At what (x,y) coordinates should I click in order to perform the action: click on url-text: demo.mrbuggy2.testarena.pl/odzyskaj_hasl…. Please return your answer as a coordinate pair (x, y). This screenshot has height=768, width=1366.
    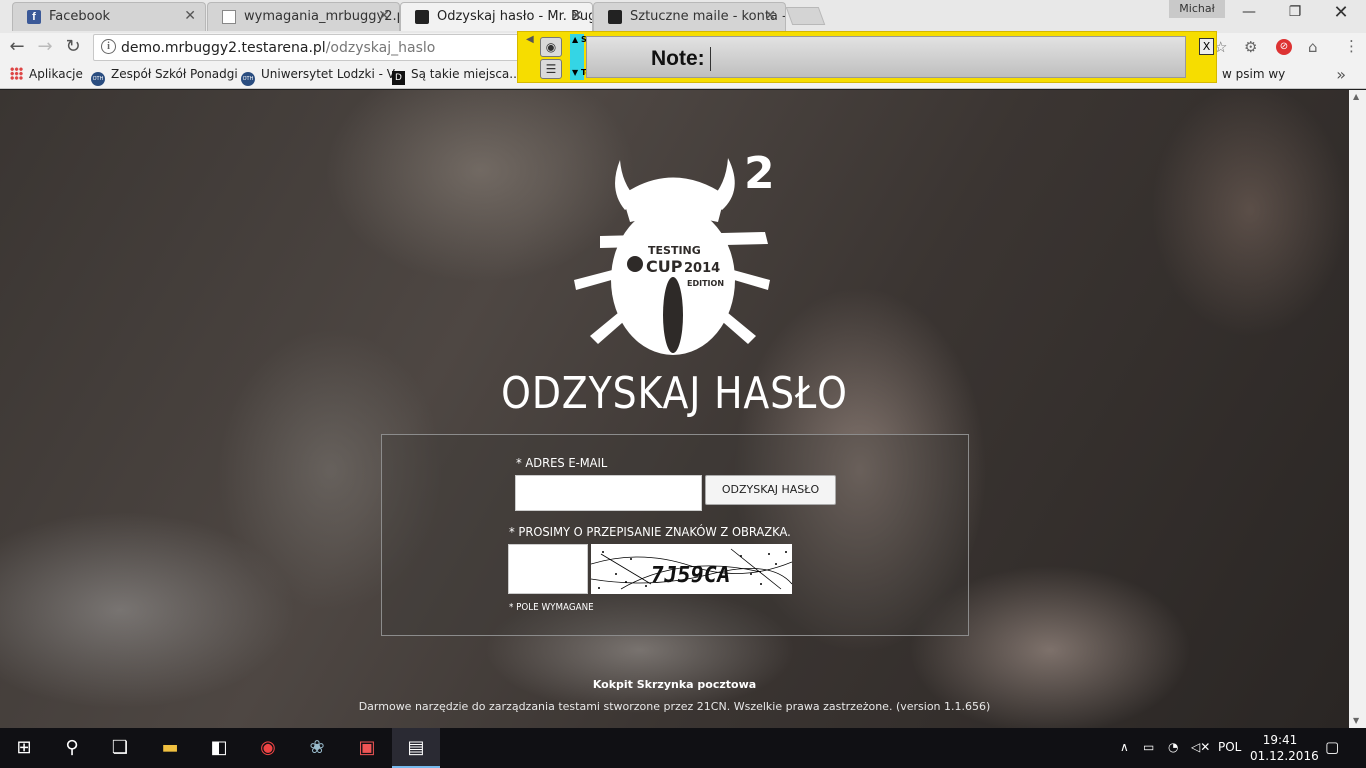
    Looking at the image, I should click on (278, 48).